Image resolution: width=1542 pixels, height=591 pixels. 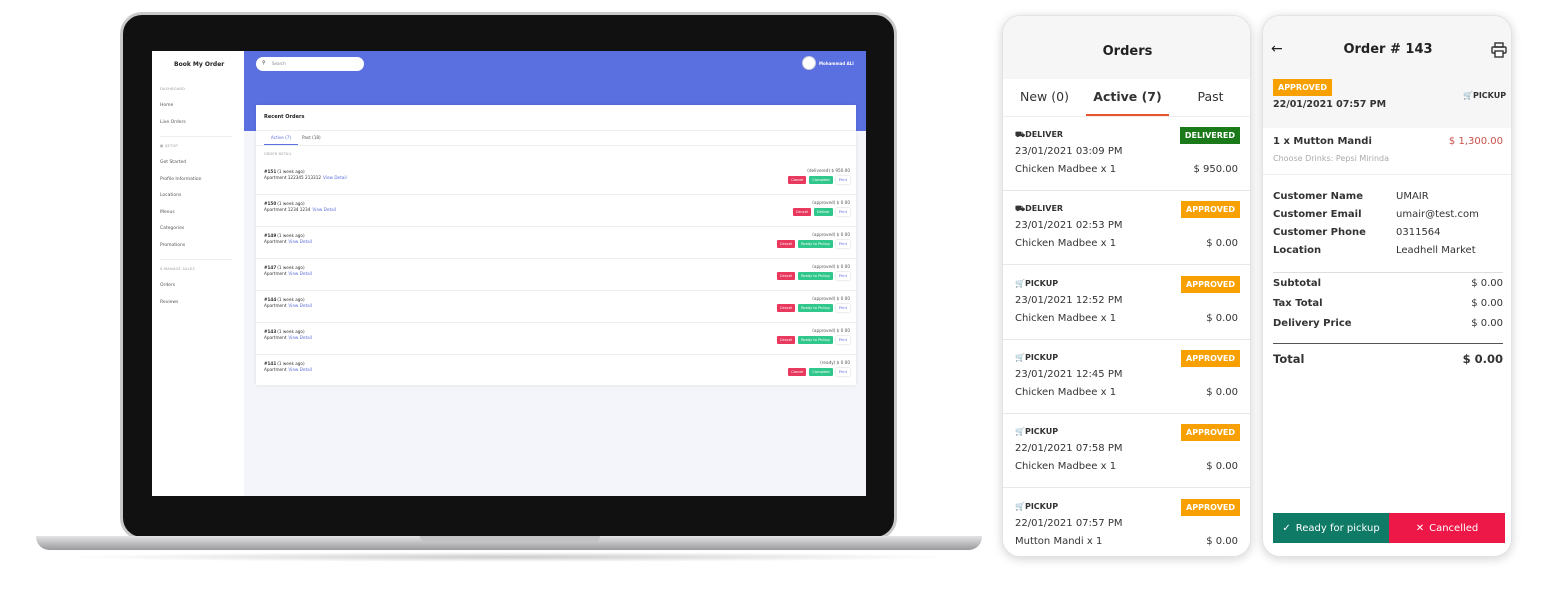 What do you see at coordinates (1286, 528) in the screenshot?
I see `check-icon: ✓` at bounding box center [1286, 528].